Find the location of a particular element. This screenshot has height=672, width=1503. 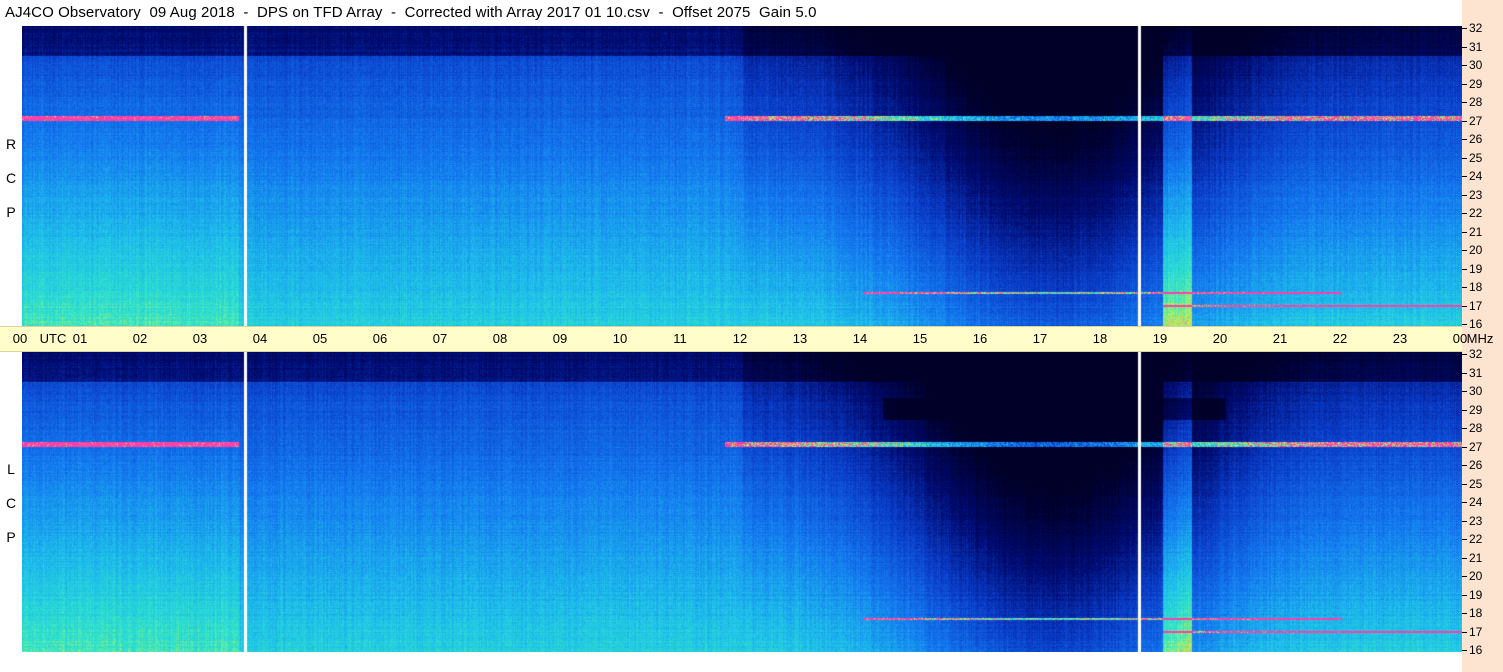

time-tick-label: UTC is located at coordinates (53, 338).